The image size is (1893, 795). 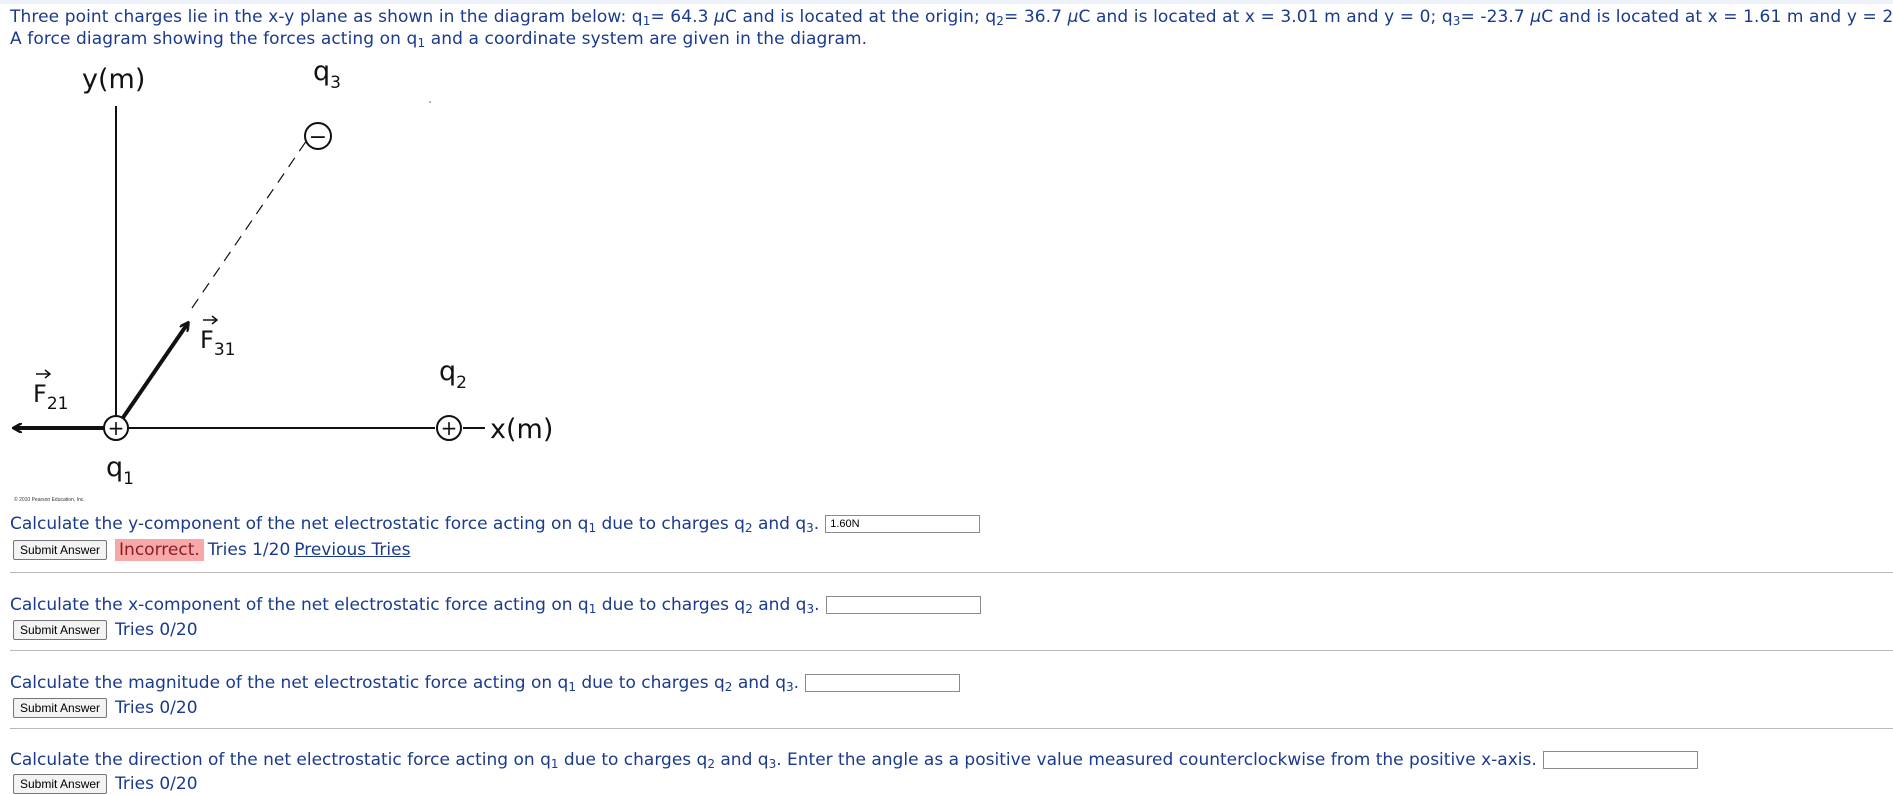 I want to click on question-2-submit-row: Submit Answer Tries 0/20, so click(x=105, y=630).